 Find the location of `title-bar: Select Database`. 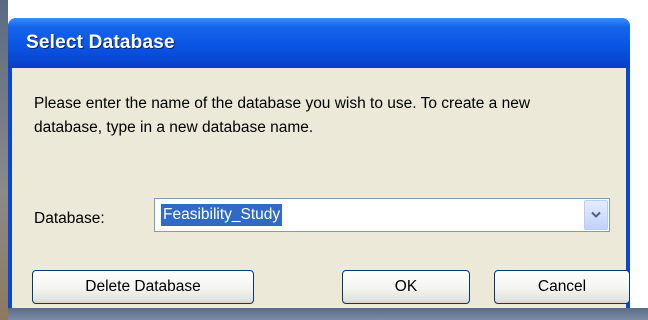

title-bar: Select Database is located at coordinates (319, 43).